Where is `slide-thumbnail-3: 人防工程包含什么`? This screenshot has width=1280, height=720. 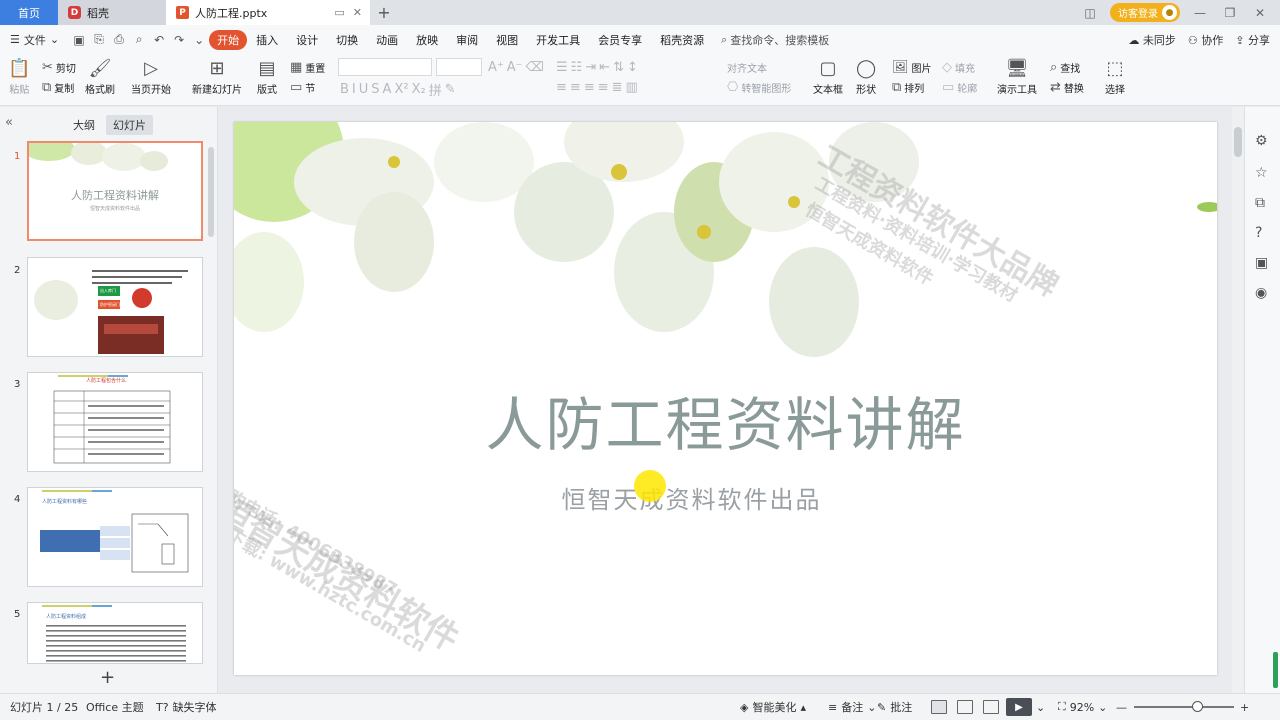 slide-thumbnail-3: 人防工程包含什么 is located at coordinates (115, 422).